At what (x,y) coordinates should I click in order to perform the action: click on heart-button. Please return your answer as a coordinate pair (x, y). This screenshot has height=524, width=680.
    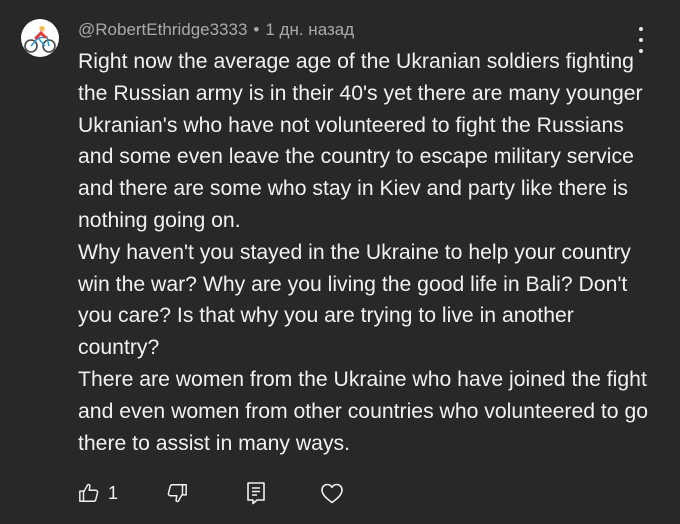
    Looking at the image, I should click on (332, 493).